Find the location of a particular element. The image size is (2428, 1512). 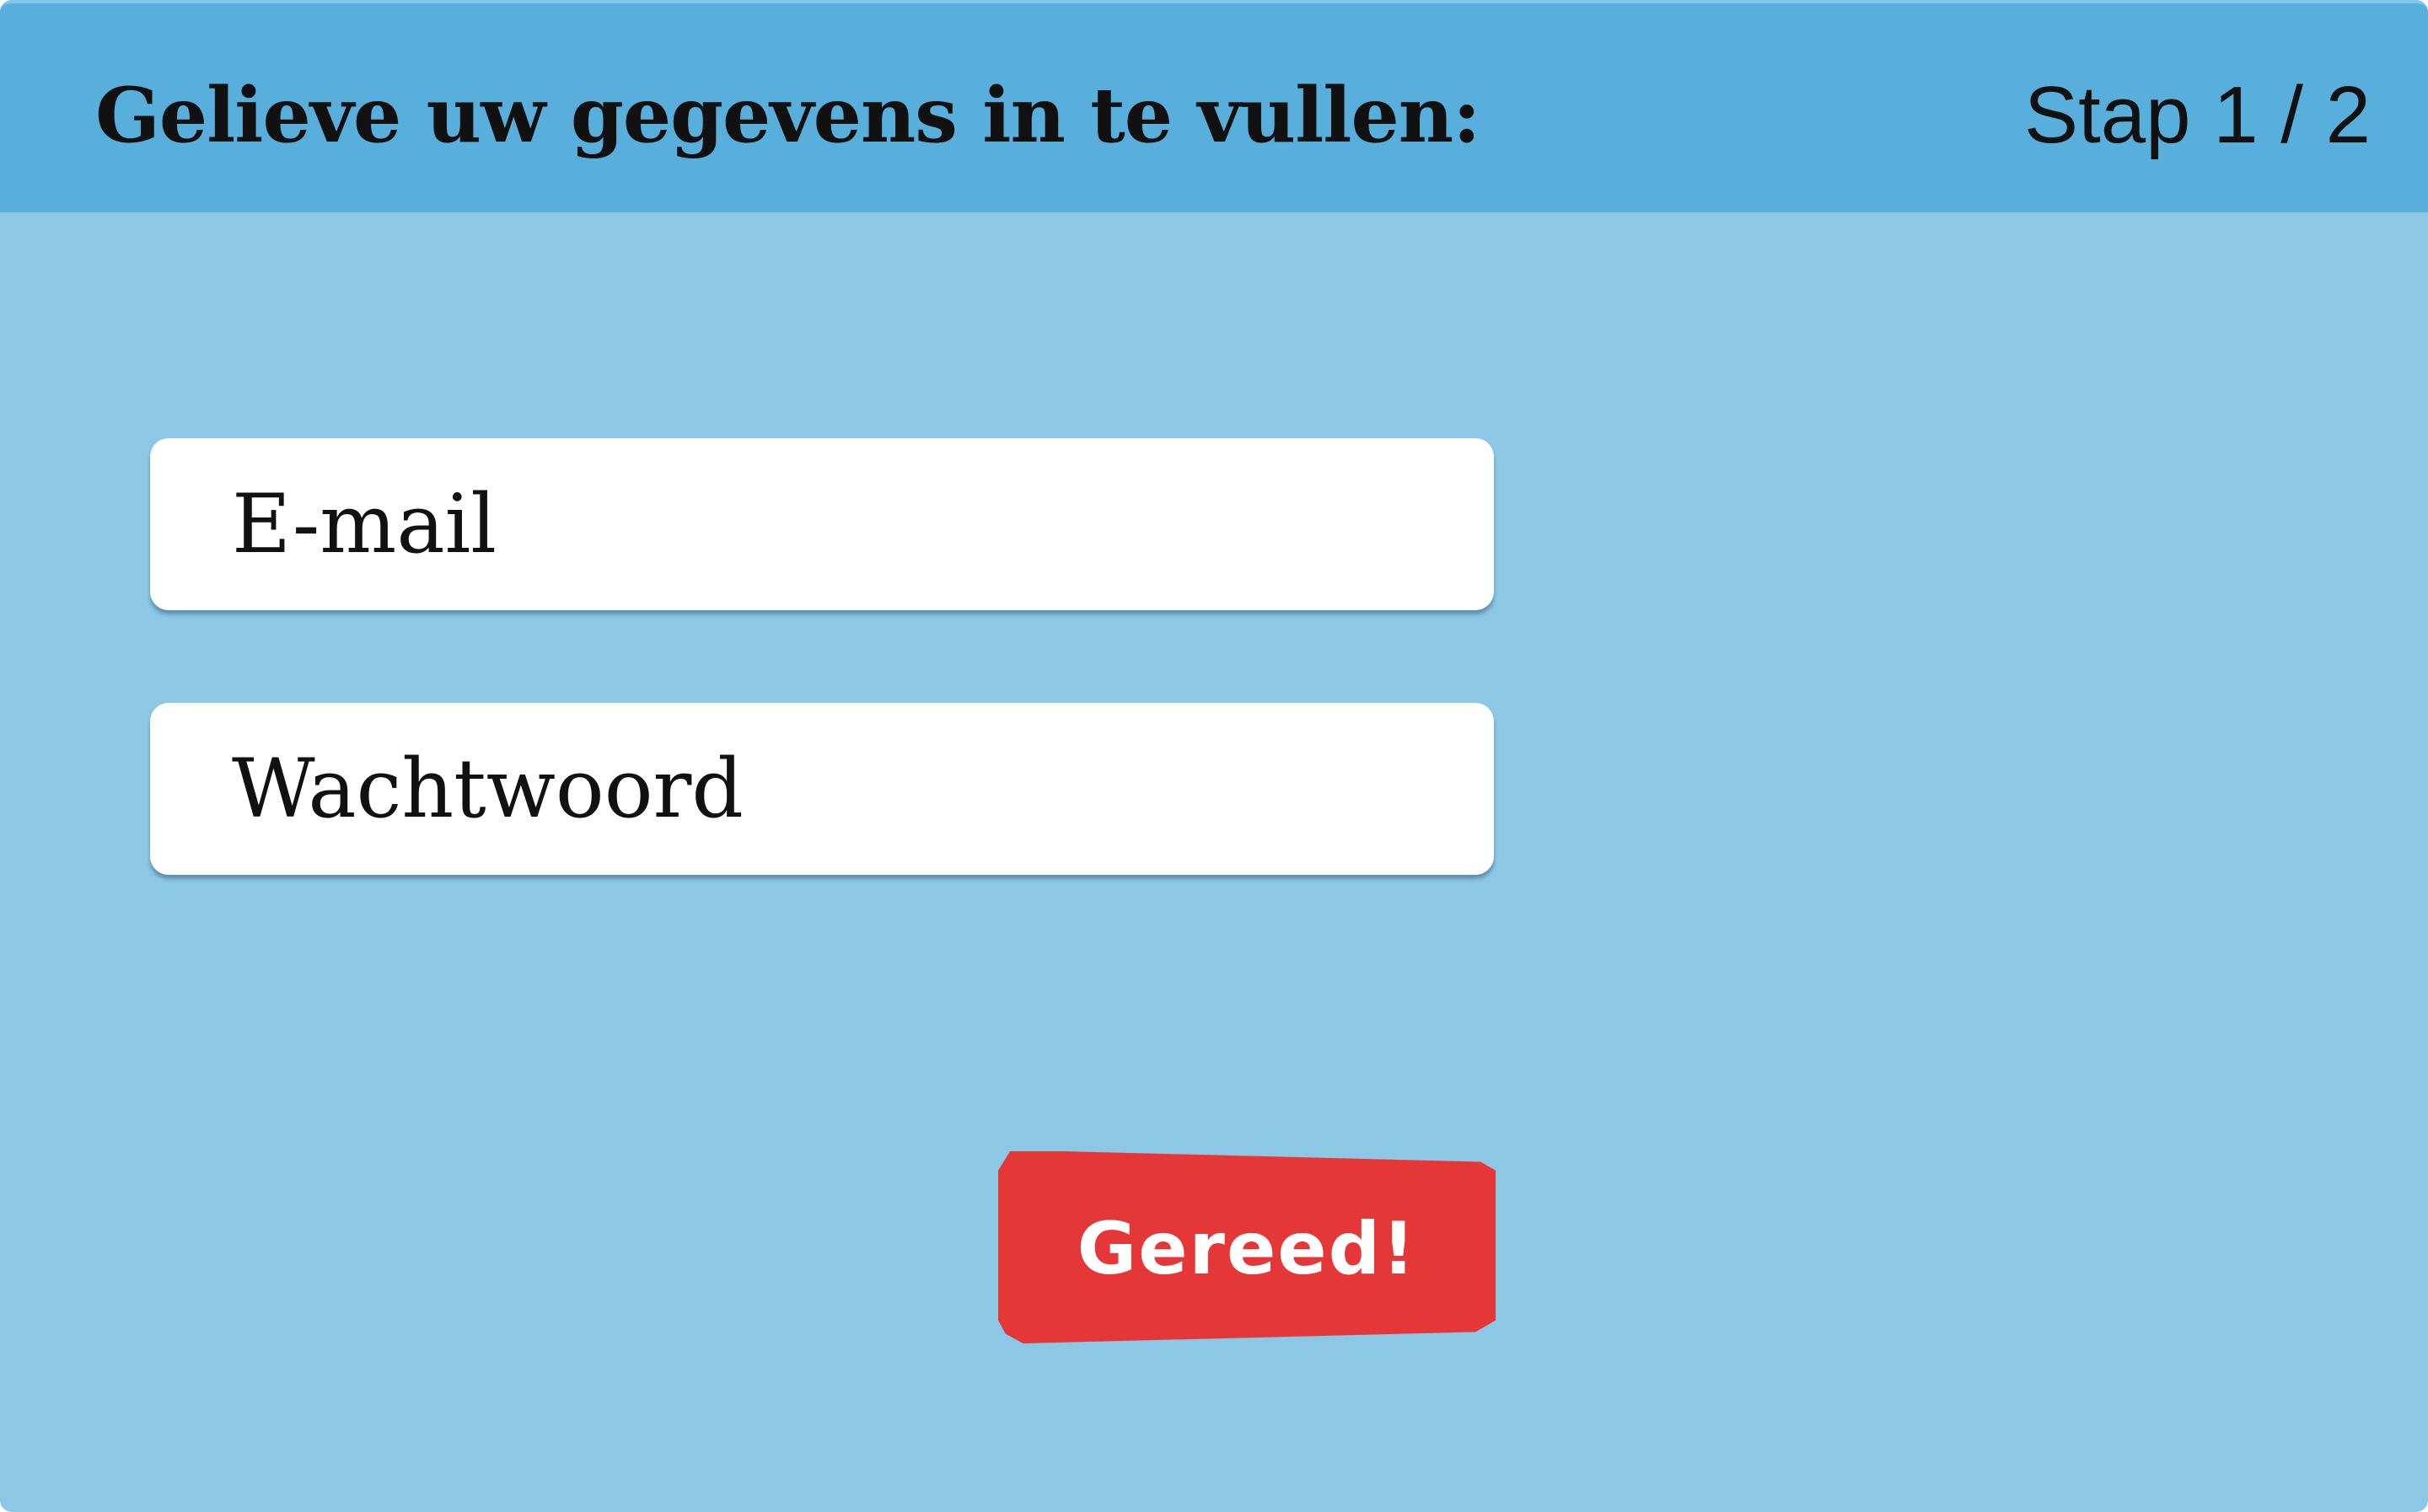

done-button: Gereed! is located at coordinates (1247, 1247).